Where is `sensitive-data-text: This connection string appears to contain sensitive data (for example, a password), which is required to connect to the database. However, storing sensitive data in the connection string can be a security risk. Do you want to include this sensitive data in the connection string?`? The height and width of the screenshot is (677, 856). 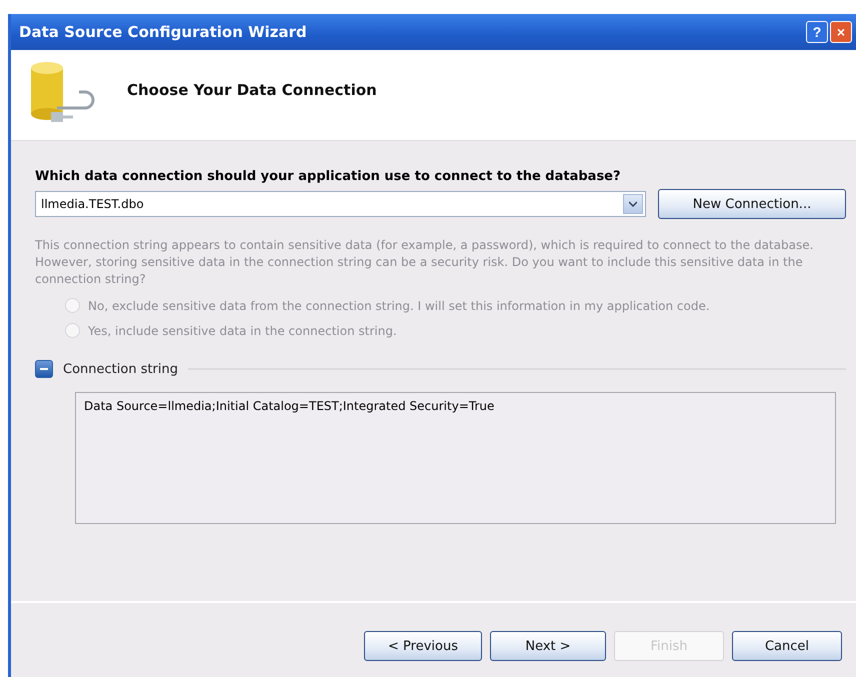
sensitive-data-text: This connection string appears to contain sensitive data (for example, a password), which is required to connect to the database. However, storing sensitive data in the connection string can be a security risk. Do you want to include this sensitive data in the connection string? is located at coordinates (424, 262).